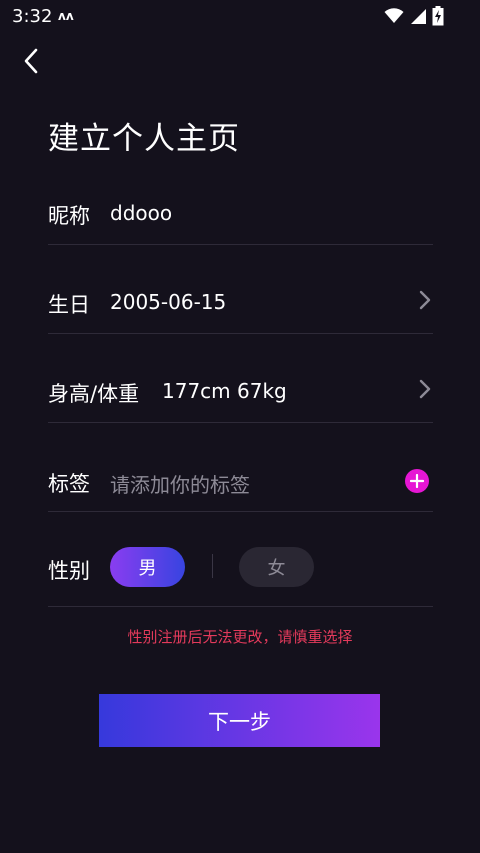 Image resolution: width=480 pixels, height=853 pixels. I want to click on gender-row: 性别 男 女, so click(240, 559).